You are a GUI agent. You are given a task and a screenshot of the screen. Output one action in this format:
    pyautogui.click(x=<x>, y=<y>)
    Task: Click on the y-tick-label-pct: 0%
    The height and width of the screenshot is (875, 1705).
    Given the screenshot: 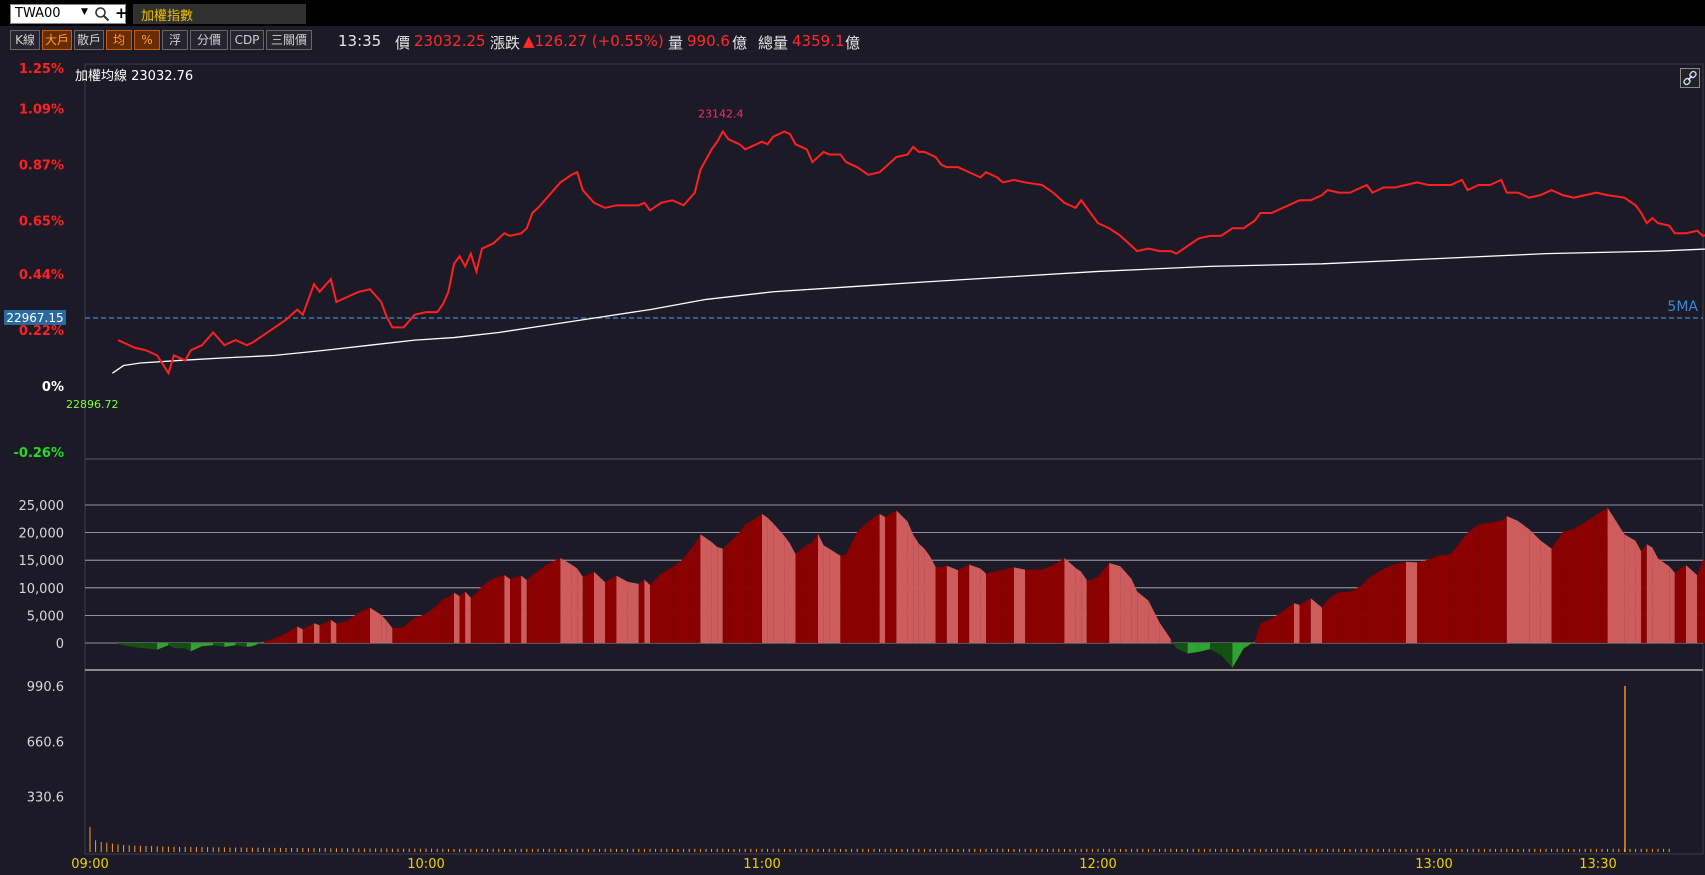 What is the action you would take?
    pyautogui.click(x=53, y=387)
    